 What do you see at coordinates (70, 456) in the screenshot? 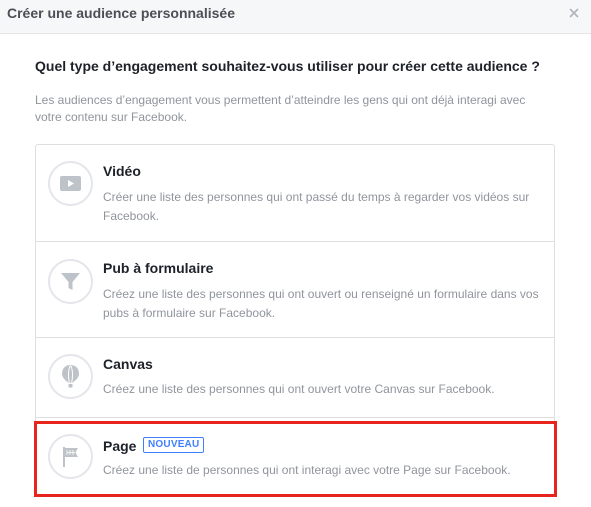
I see `flag-icon` at bounding box center [70, 456].